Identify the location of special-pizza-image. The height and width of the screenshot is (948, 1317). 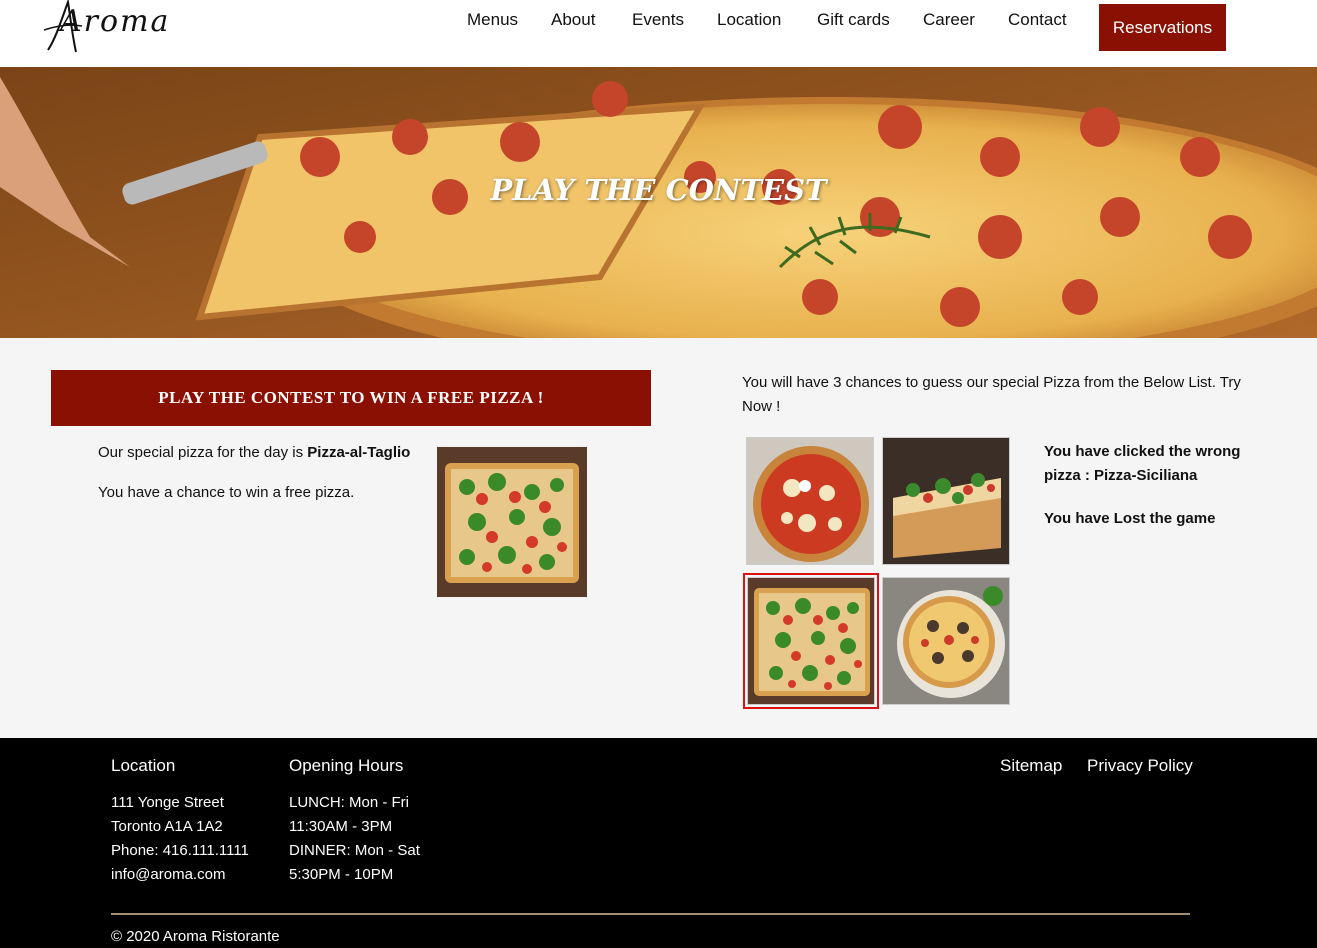
(512, 522).